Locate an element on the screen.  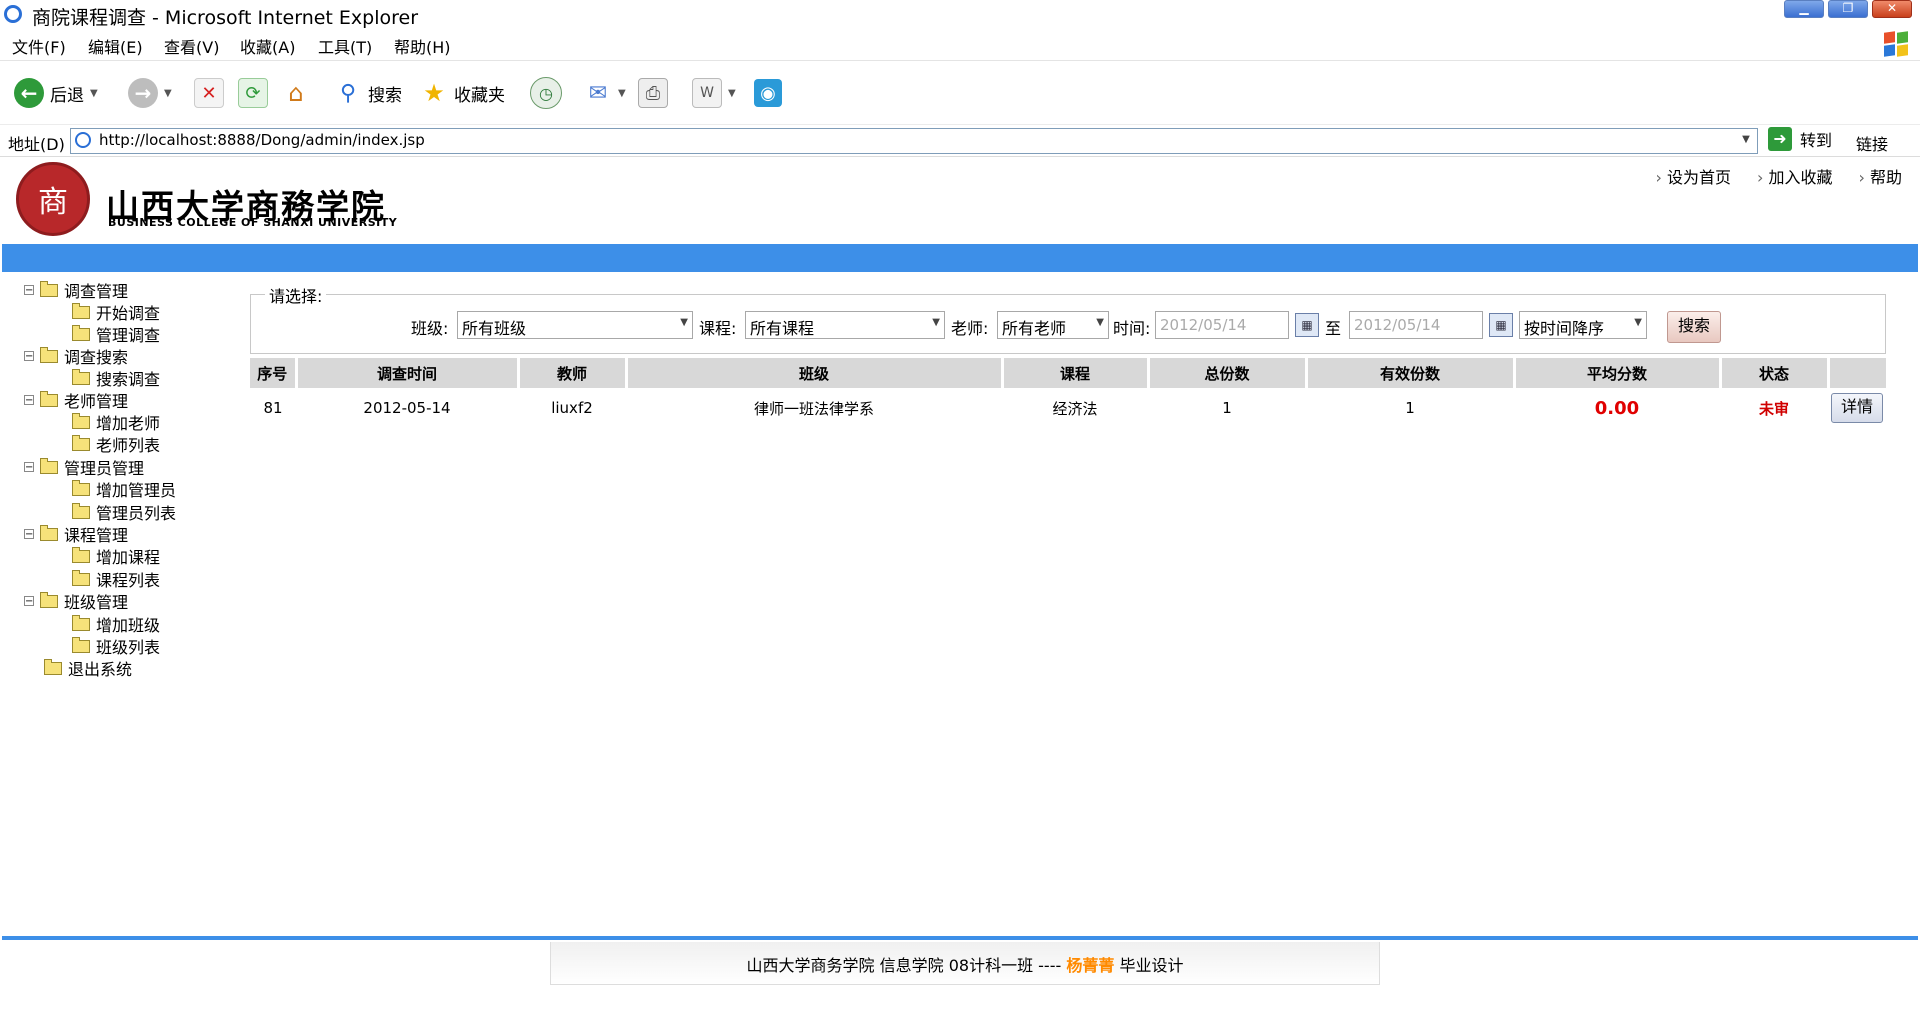
tree-item-course-list: 课程列表 is located at coordinates (116, 579).